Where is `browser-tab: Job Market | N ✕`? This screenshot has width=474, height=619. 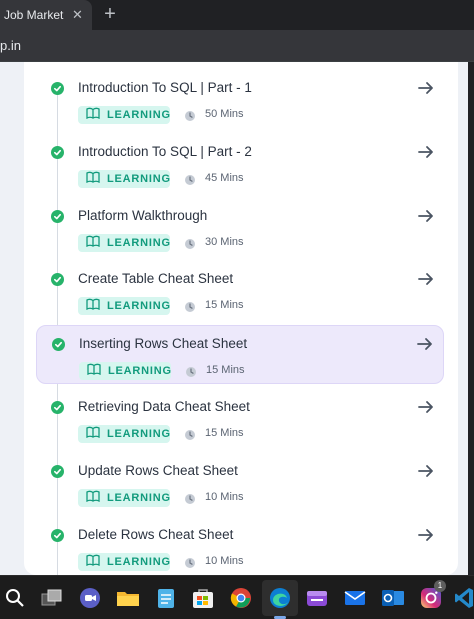
browser-tab: Job Market | N ✕ is located at coordinates (46, 15).